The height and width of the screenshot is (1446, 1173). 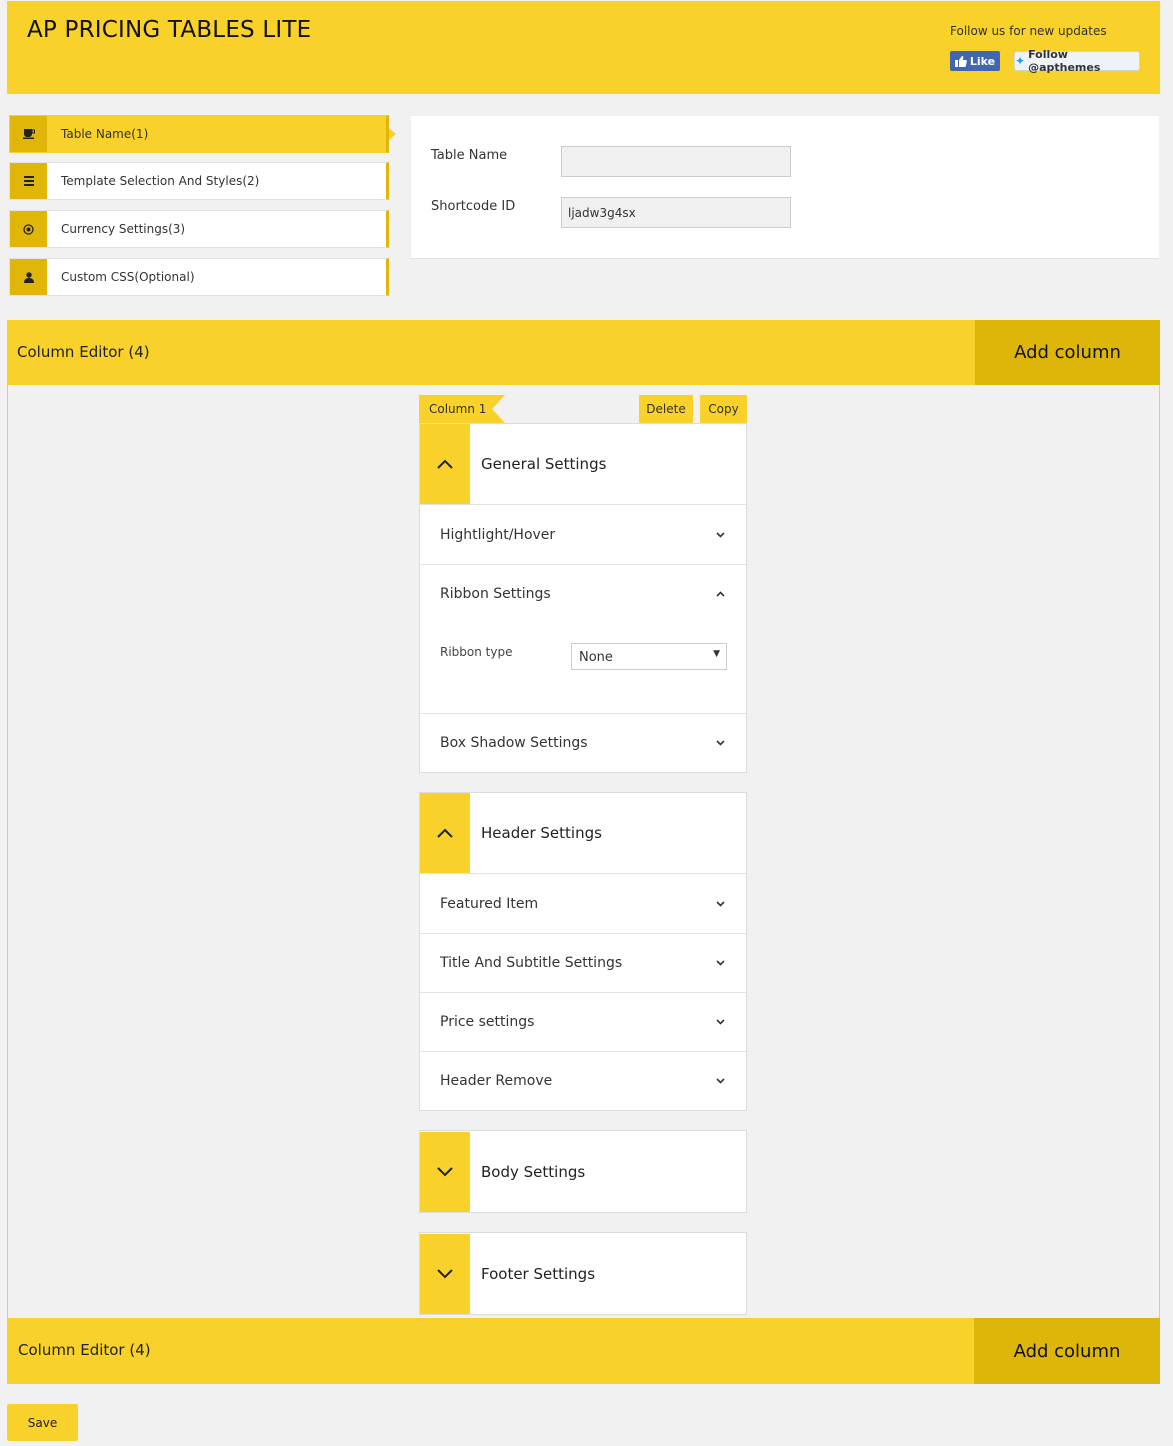 What do you see at coordinates (533, 1171) in the screenshot?
I see `body-settings-title: Body Settings` at bounding box center [533, 1171].